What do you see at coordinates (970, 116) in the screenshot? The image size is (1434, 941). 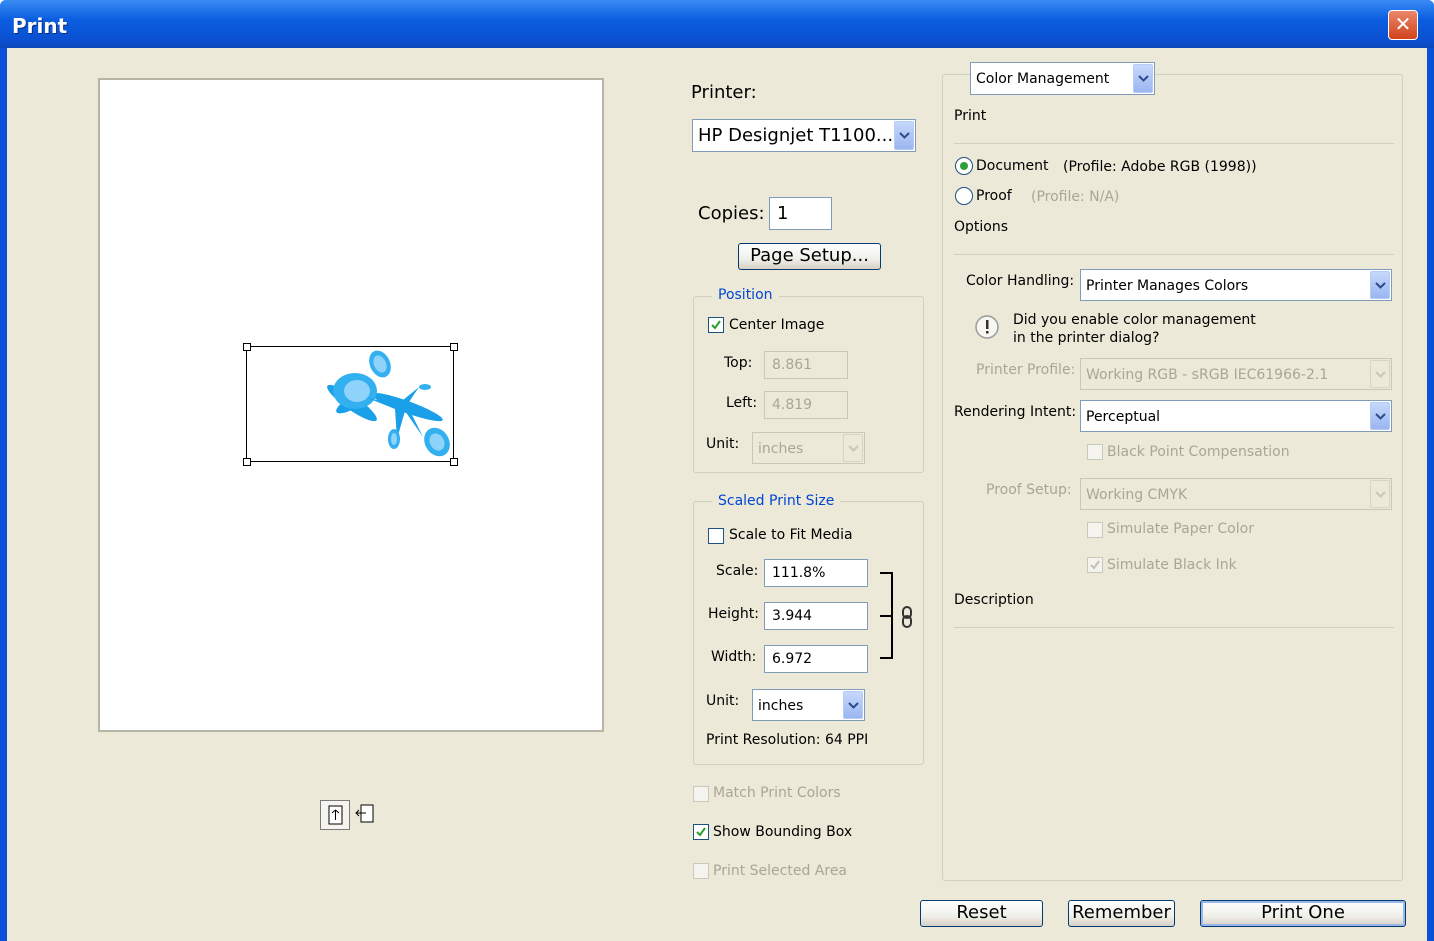 I see `print-section-header: Print` at bounding box center [970, 116].